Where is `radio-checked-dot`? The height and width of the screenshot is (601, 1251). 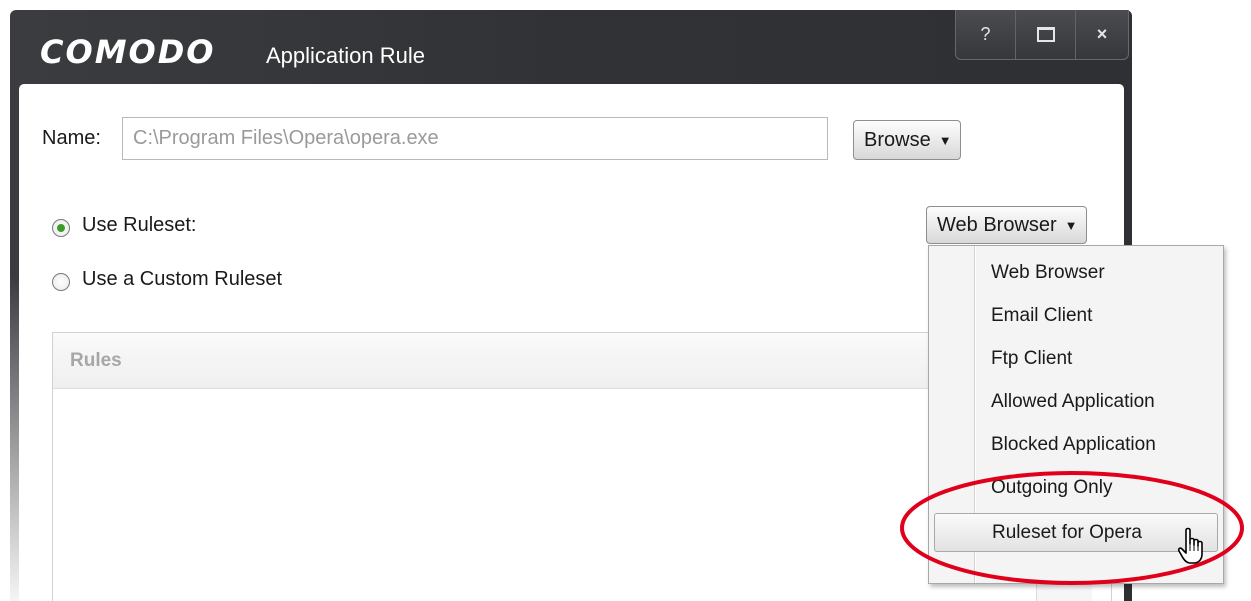
radio-checked-dot is located at coordinates (61, 228).